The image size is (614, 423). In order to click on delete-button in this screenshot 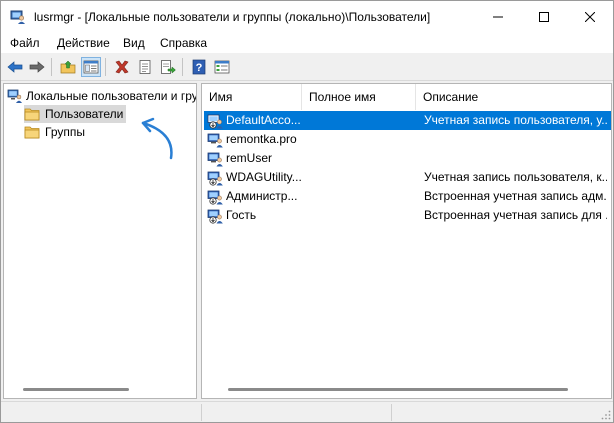, I will do `click(122, 67)`.